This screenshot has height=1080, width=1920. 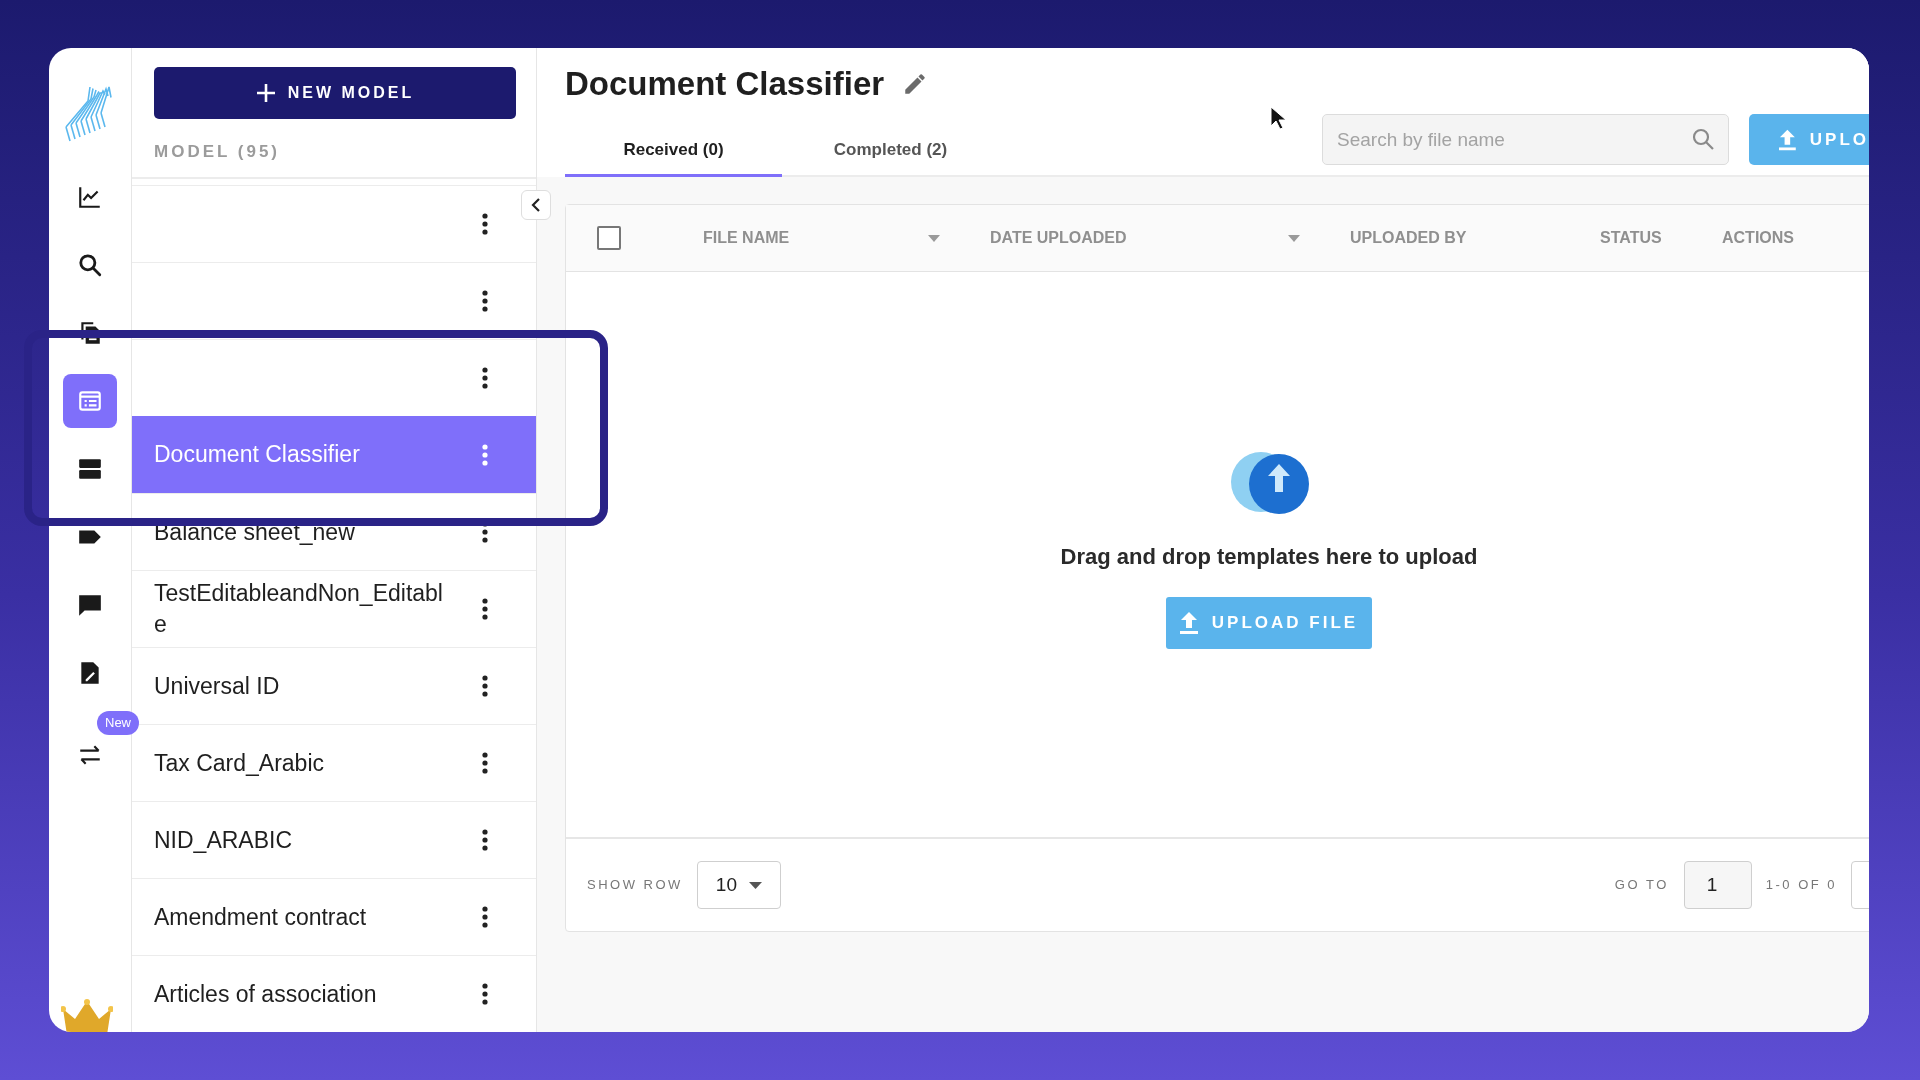 What do you see at coordinates (266, 994) in the screenshot?
I see `model-name: Articles of association` at bounding box center [266, 994].